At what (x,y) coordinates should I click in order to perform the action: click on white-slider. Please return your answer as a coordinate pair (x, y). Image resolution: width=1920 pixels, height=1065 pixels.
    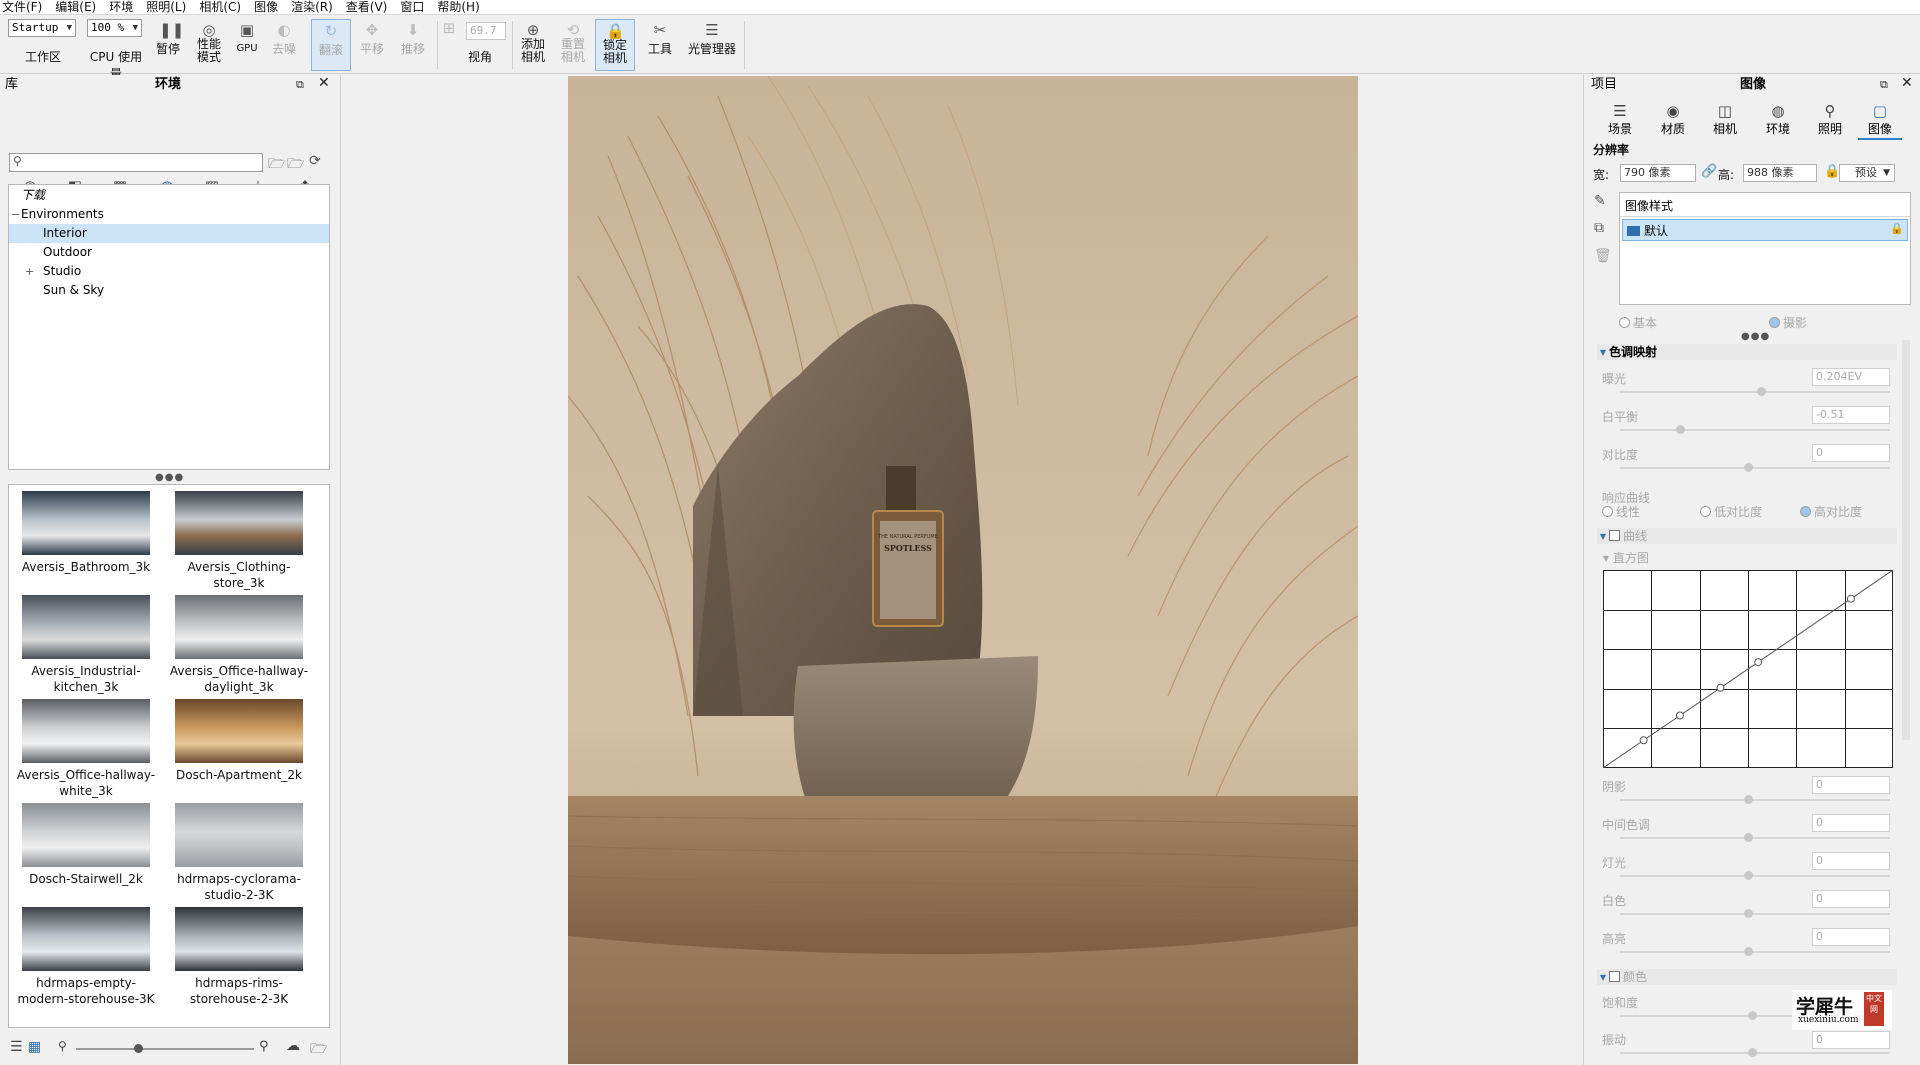
    Looking at the image, I should click on (1755, 913).